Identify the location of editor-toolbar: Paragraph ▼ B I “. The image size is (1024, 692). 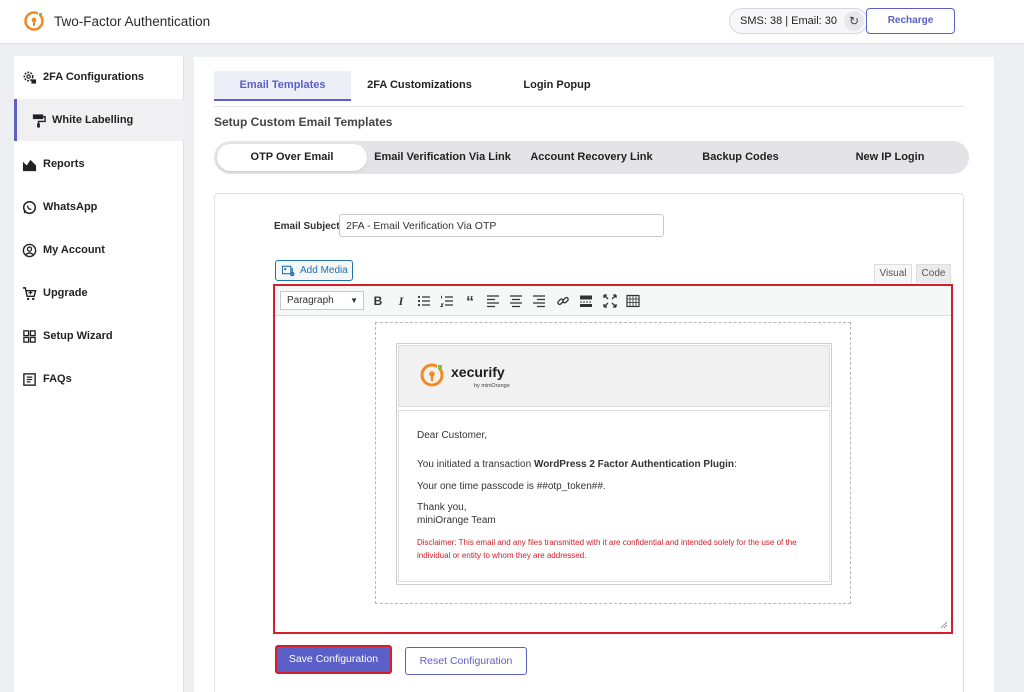
(613, 301).